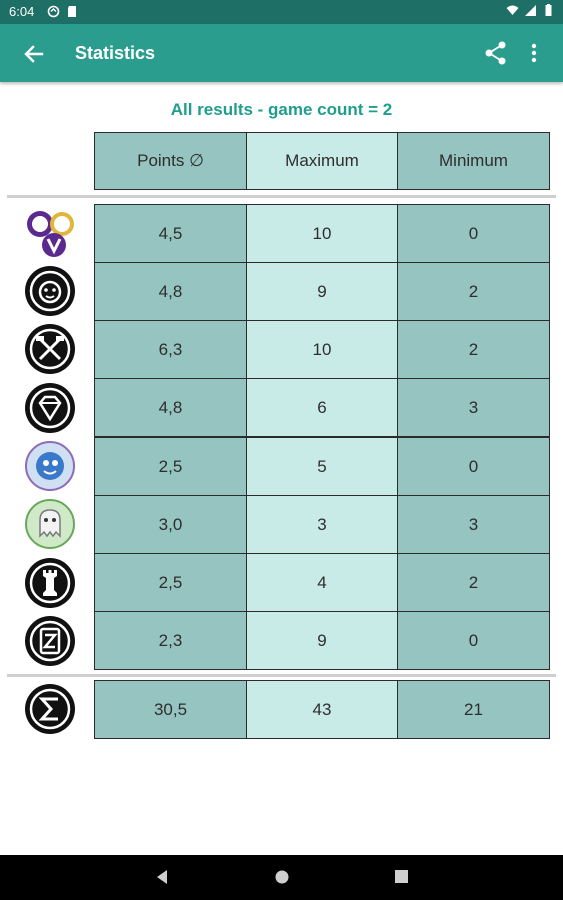  I want to click on page-title: Statistics, so click(115, 53).